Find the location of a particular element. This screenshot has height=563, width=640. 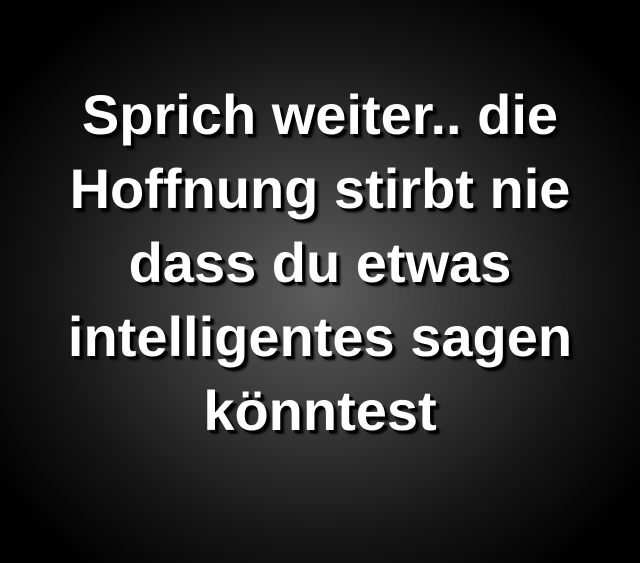

quote-line-2: Hoffnung stirbt nie is located at coordinates (320, 188).